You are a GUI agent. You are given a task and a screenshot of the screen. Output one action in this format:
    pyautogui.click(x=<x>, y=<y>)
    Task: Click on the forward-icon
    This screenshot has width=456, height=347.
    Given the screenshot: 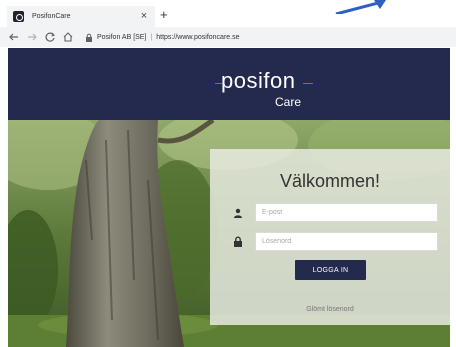 What is the action you would take?
    pyautogui.click(x=32, y=37)
    